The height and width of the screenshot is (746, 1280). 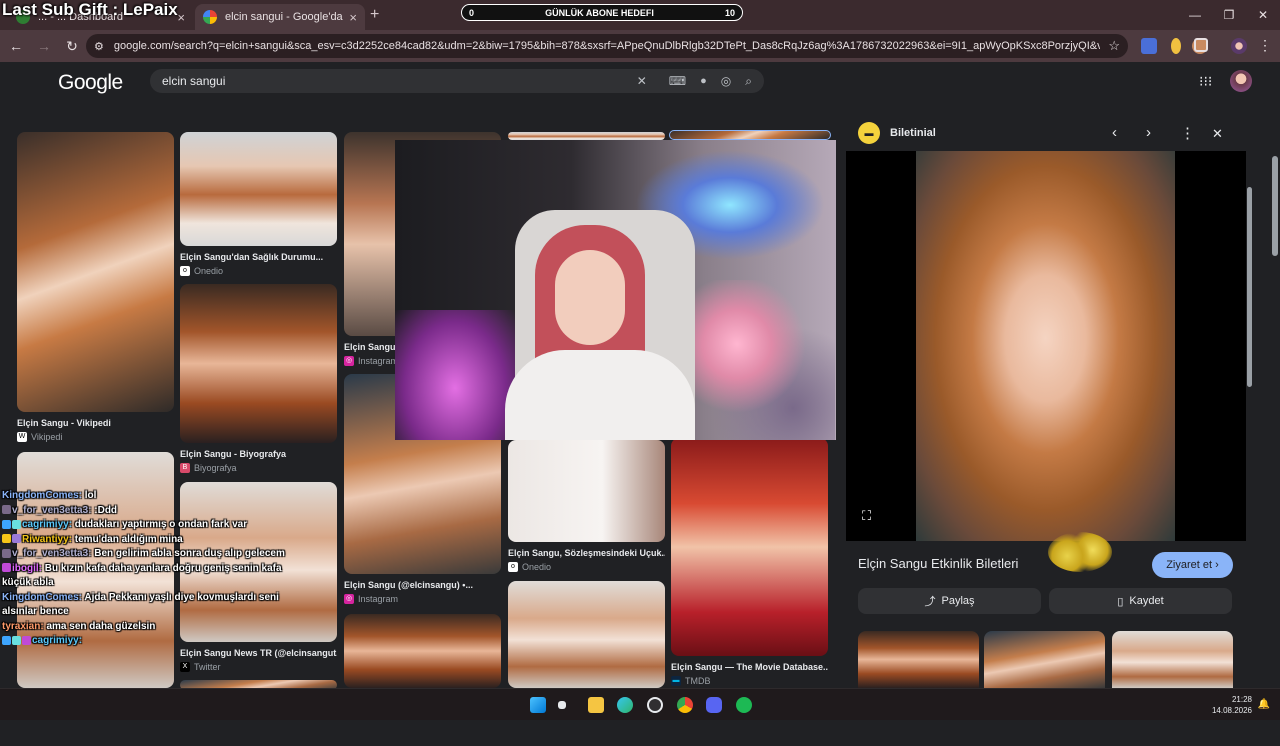 What do you see at coordinates (1176, 46) in the screenshot?
I see `extension-icon` at bounding box center [1176, 46].